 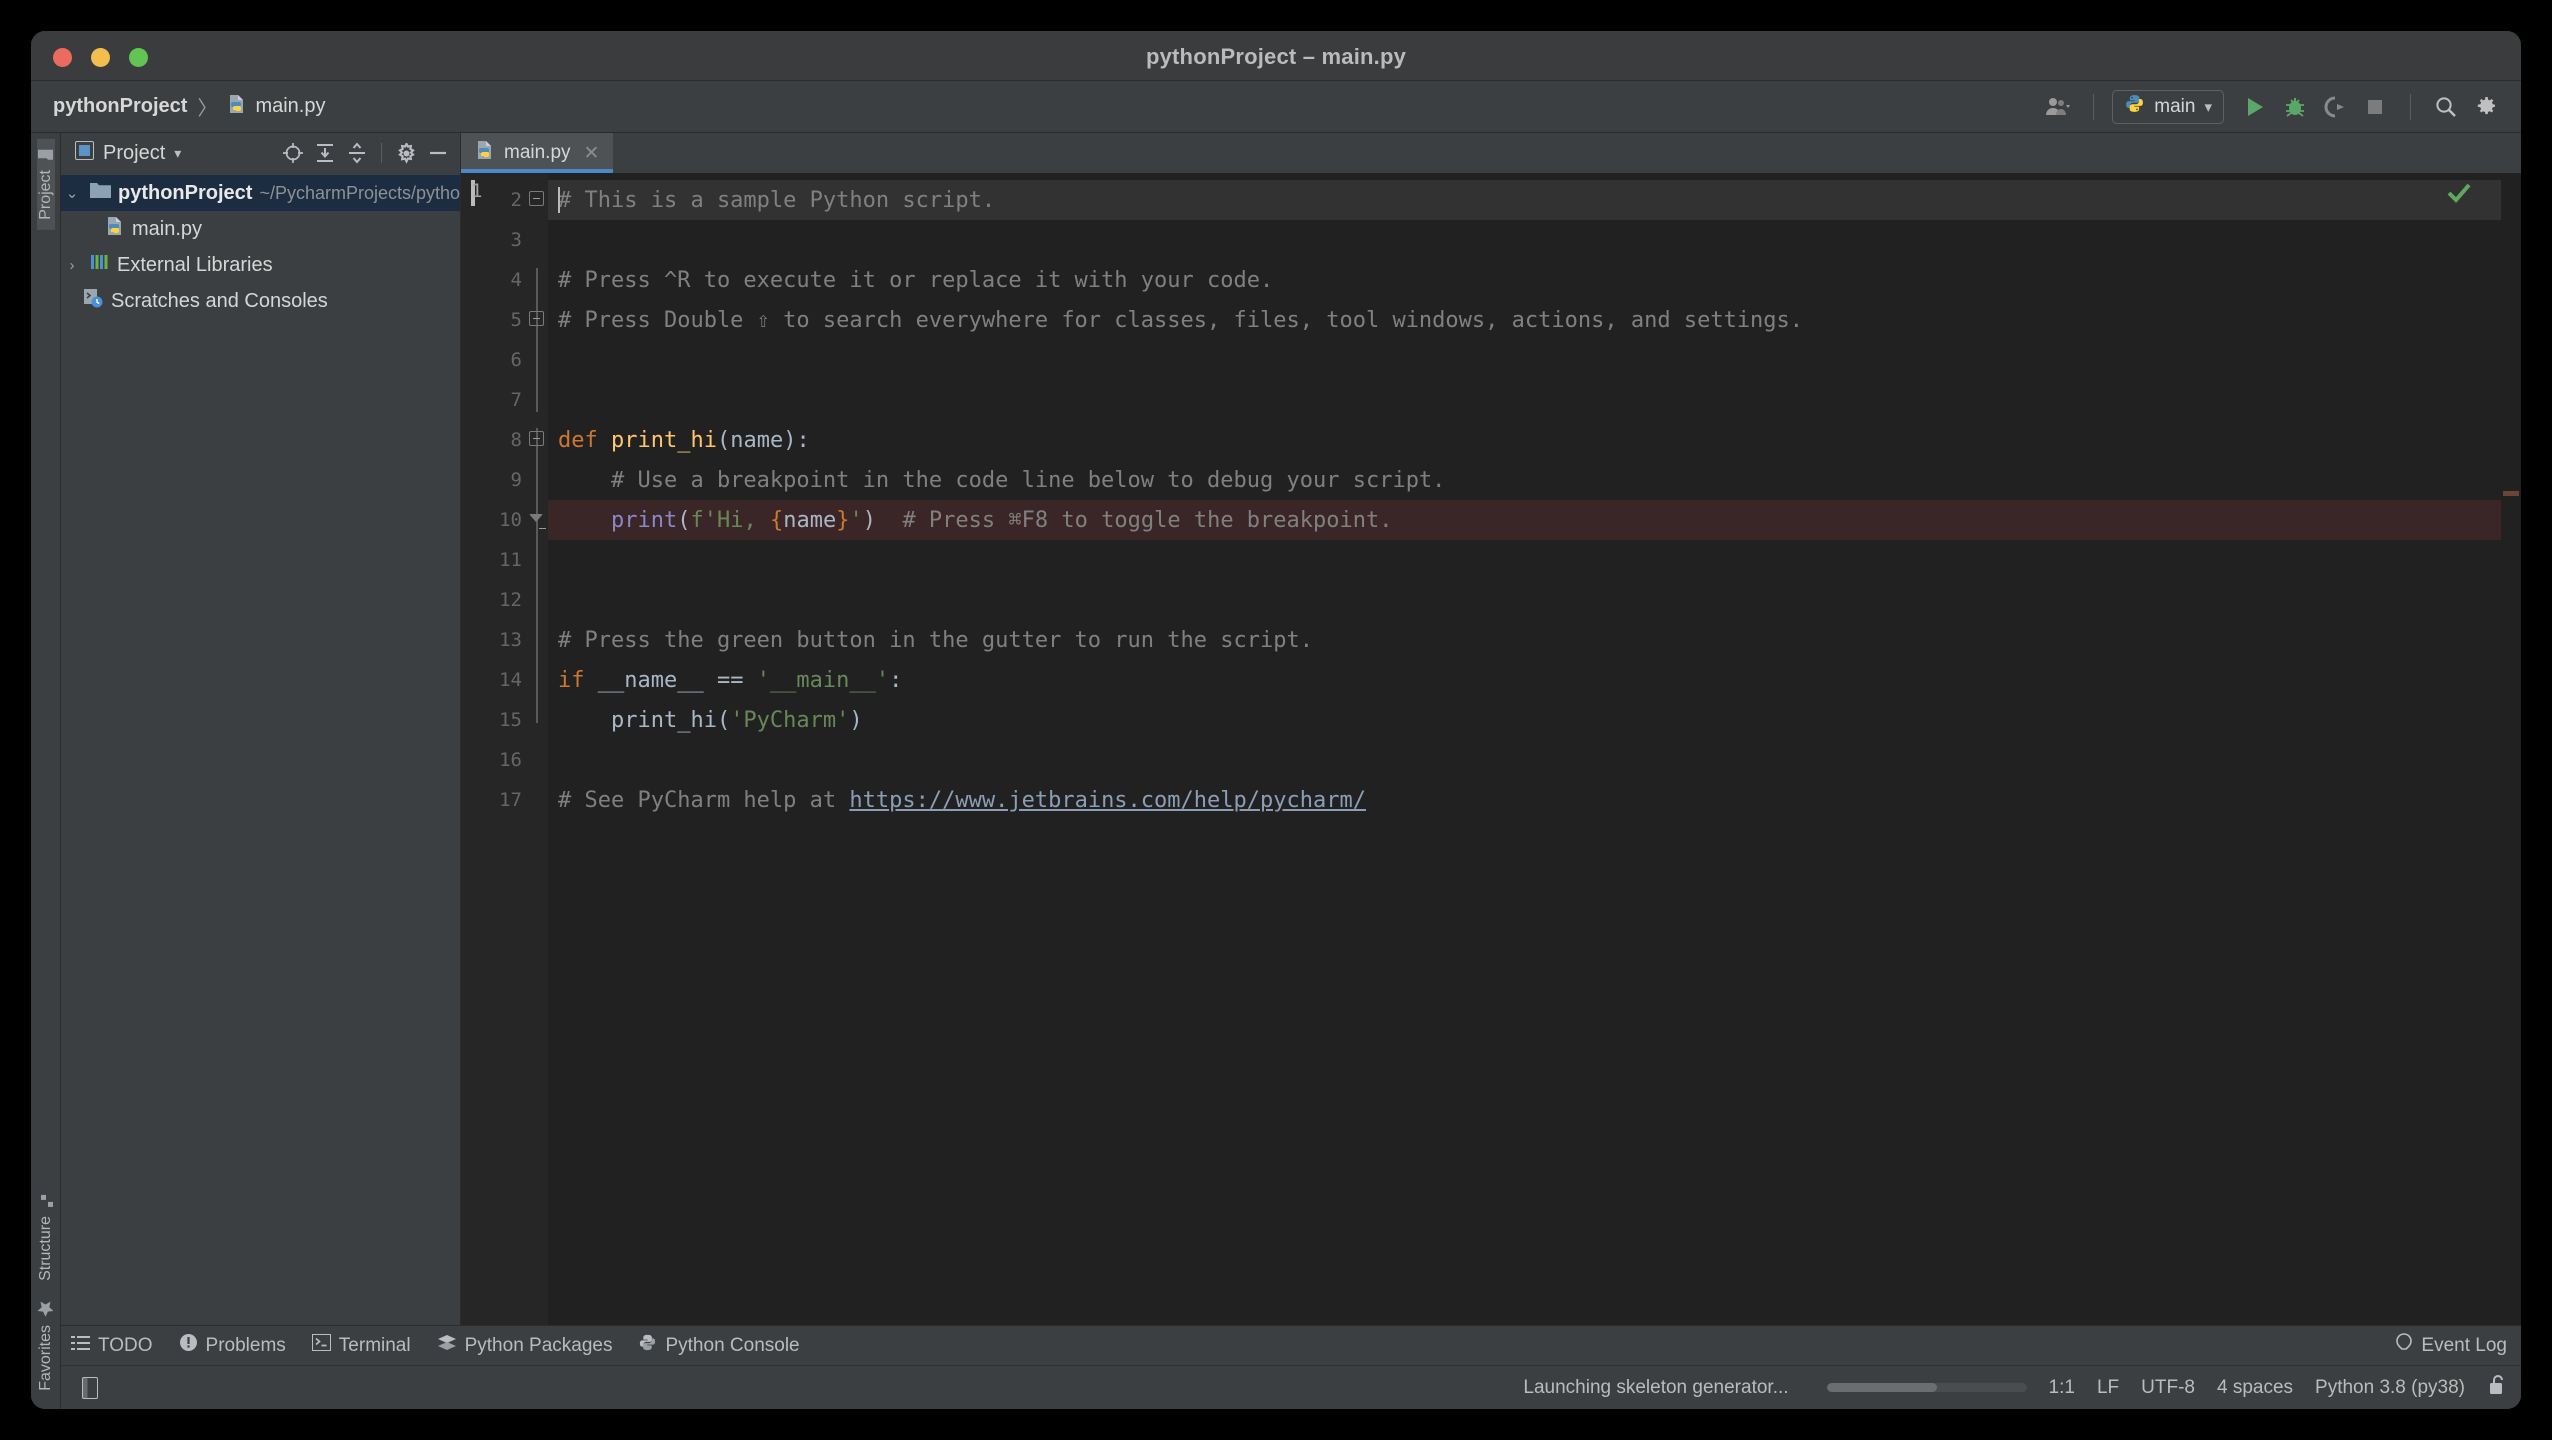 I want to click on project-view-selector: Project ▾, so click(x=128, y=153).